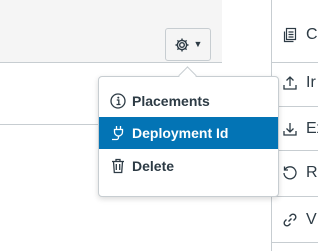  What do you see at coordinates (290, 35) in the screenshot?
I see `copy-icon` at bounding box center [290, 35].